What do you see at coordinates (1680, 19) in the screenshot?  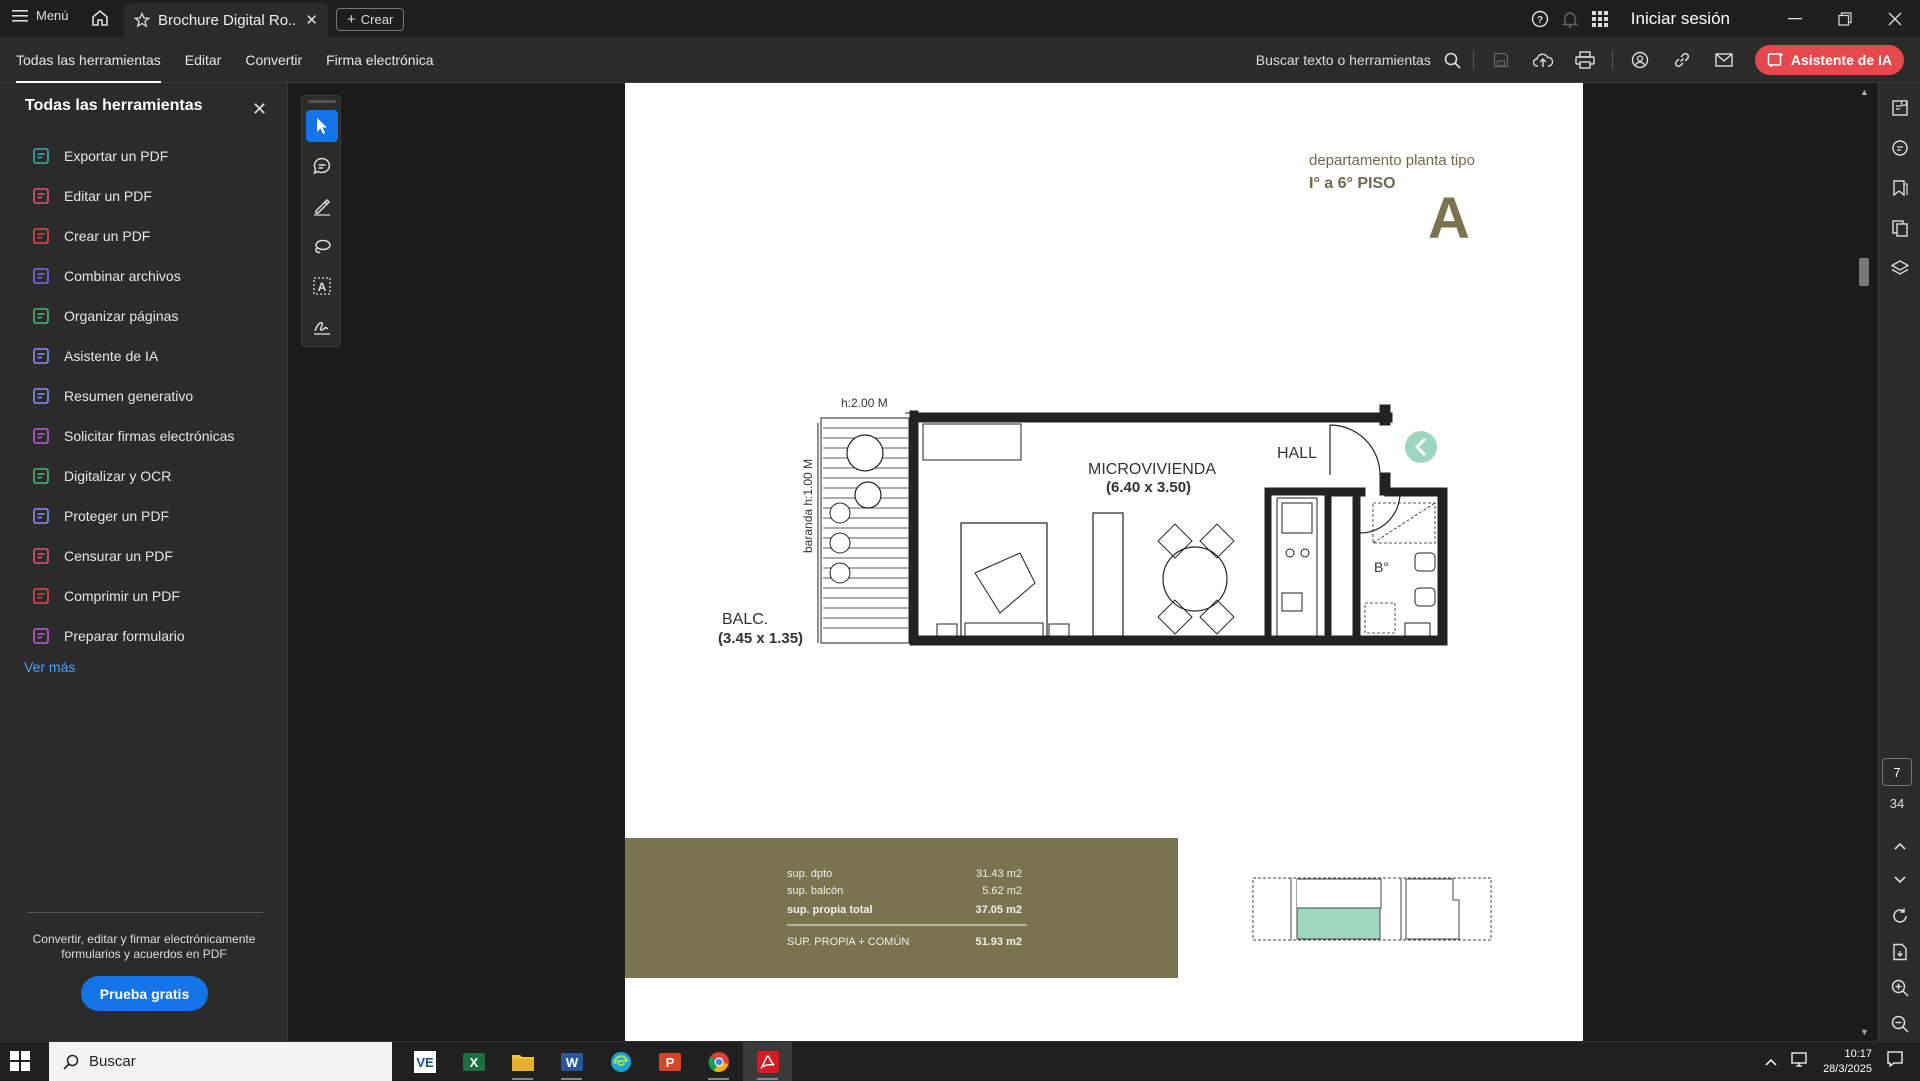 I see `sign-in-link: Iniciar sesión` at bounding box center [1680, 19].